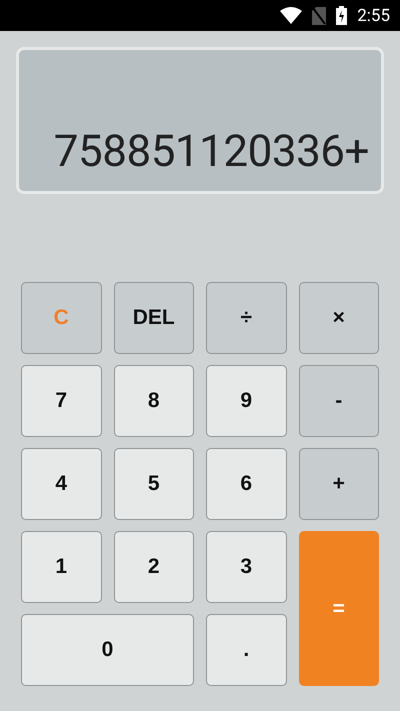  Describe the element at coordinates (154, 318) in the screenshot. I see `operator-key: DEL` at that location.